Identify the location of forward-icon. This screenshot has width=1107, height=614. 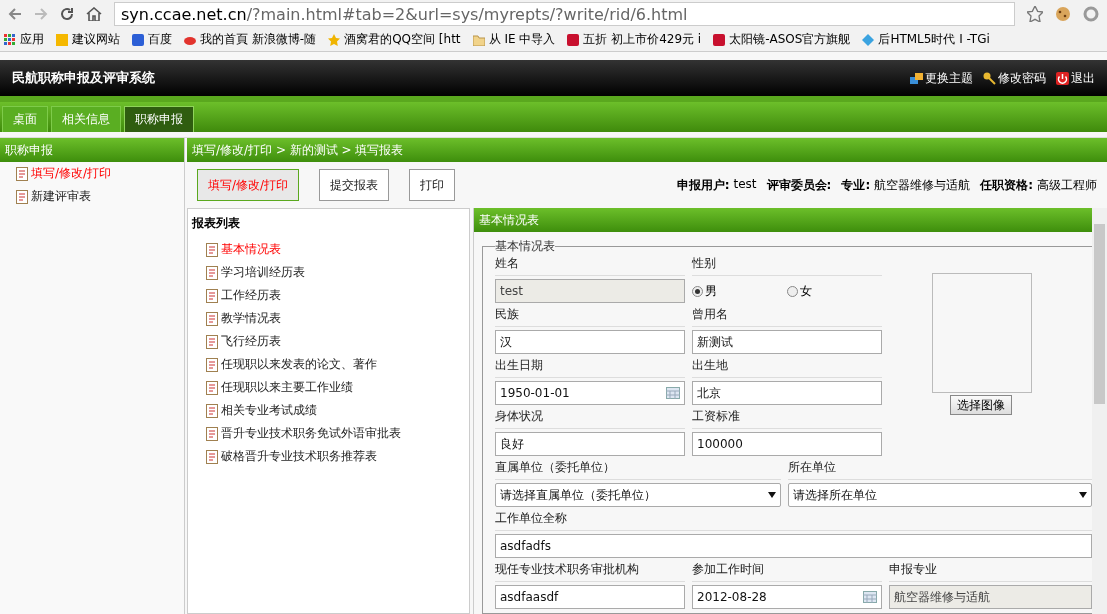
(41, 14).